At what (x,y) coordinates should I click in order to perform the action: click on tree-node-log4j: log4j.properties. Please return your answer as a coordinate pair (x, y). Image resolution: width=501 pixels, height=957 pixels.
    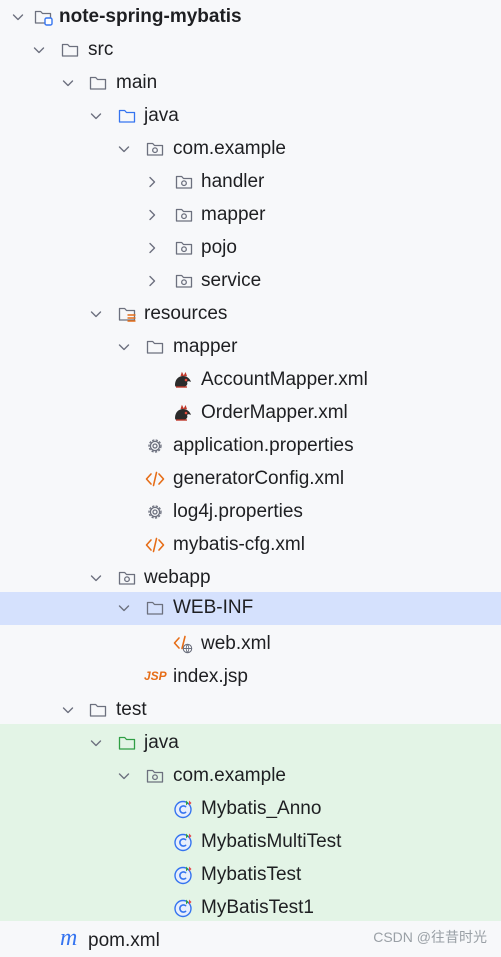
    Looking at the image, I should click on (250, 511).